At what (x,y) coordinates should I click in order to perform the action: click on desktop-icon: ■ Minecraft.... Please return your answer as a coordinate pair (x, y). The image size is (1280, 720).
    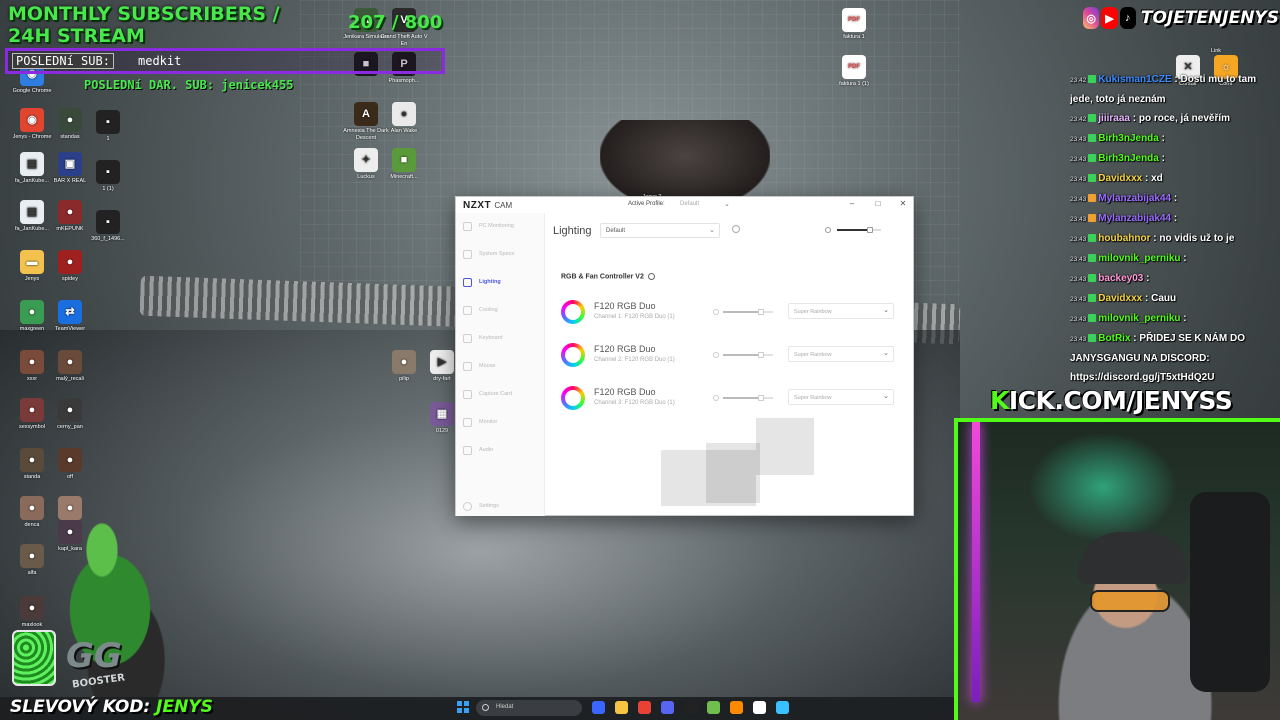
    Looking at the image, I should click on (404, 164).